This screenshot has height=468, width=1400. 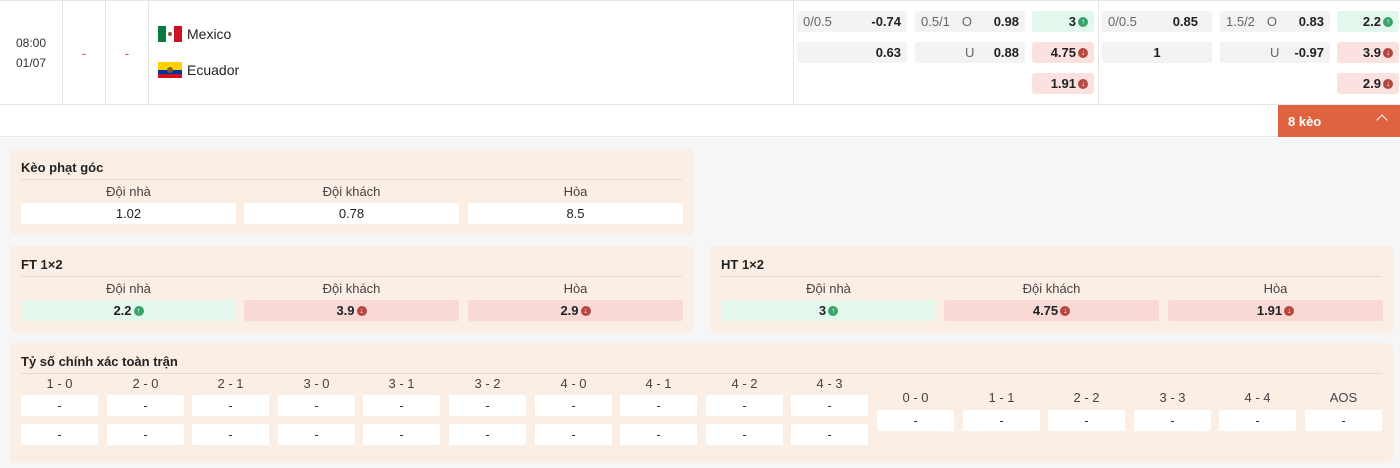 What do you see at coordinates (575, 191) in the screenshot?
I see `col-header-draw: Hòa` at bounding box center [575, 191].